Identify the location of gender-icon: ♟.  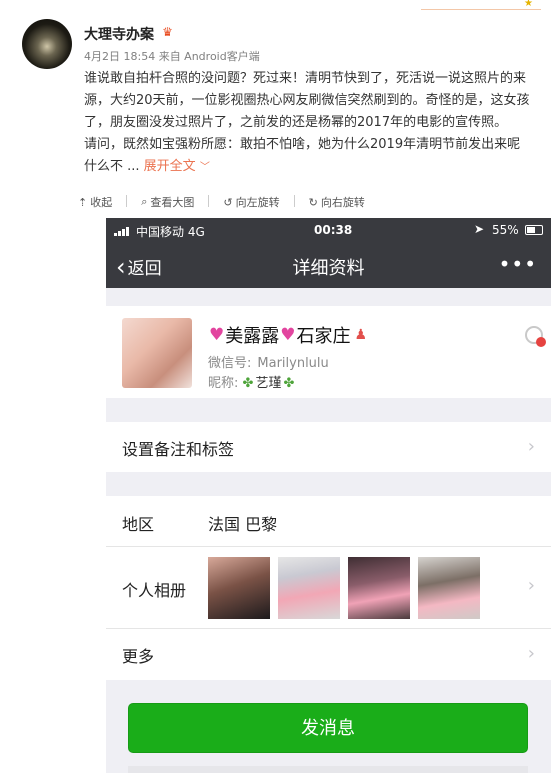
(361, 335).